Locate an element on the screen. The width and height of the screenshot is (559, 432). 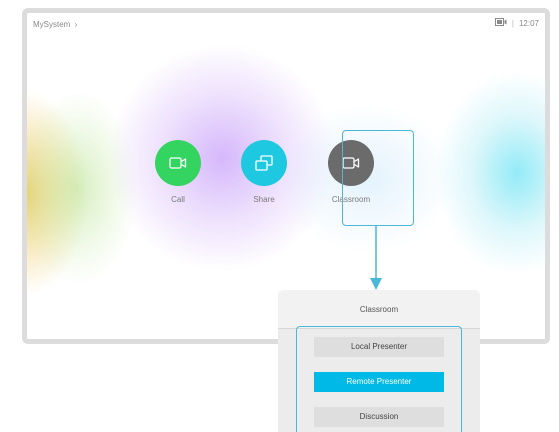
share-label: Share is located at coordinates (264, 199).